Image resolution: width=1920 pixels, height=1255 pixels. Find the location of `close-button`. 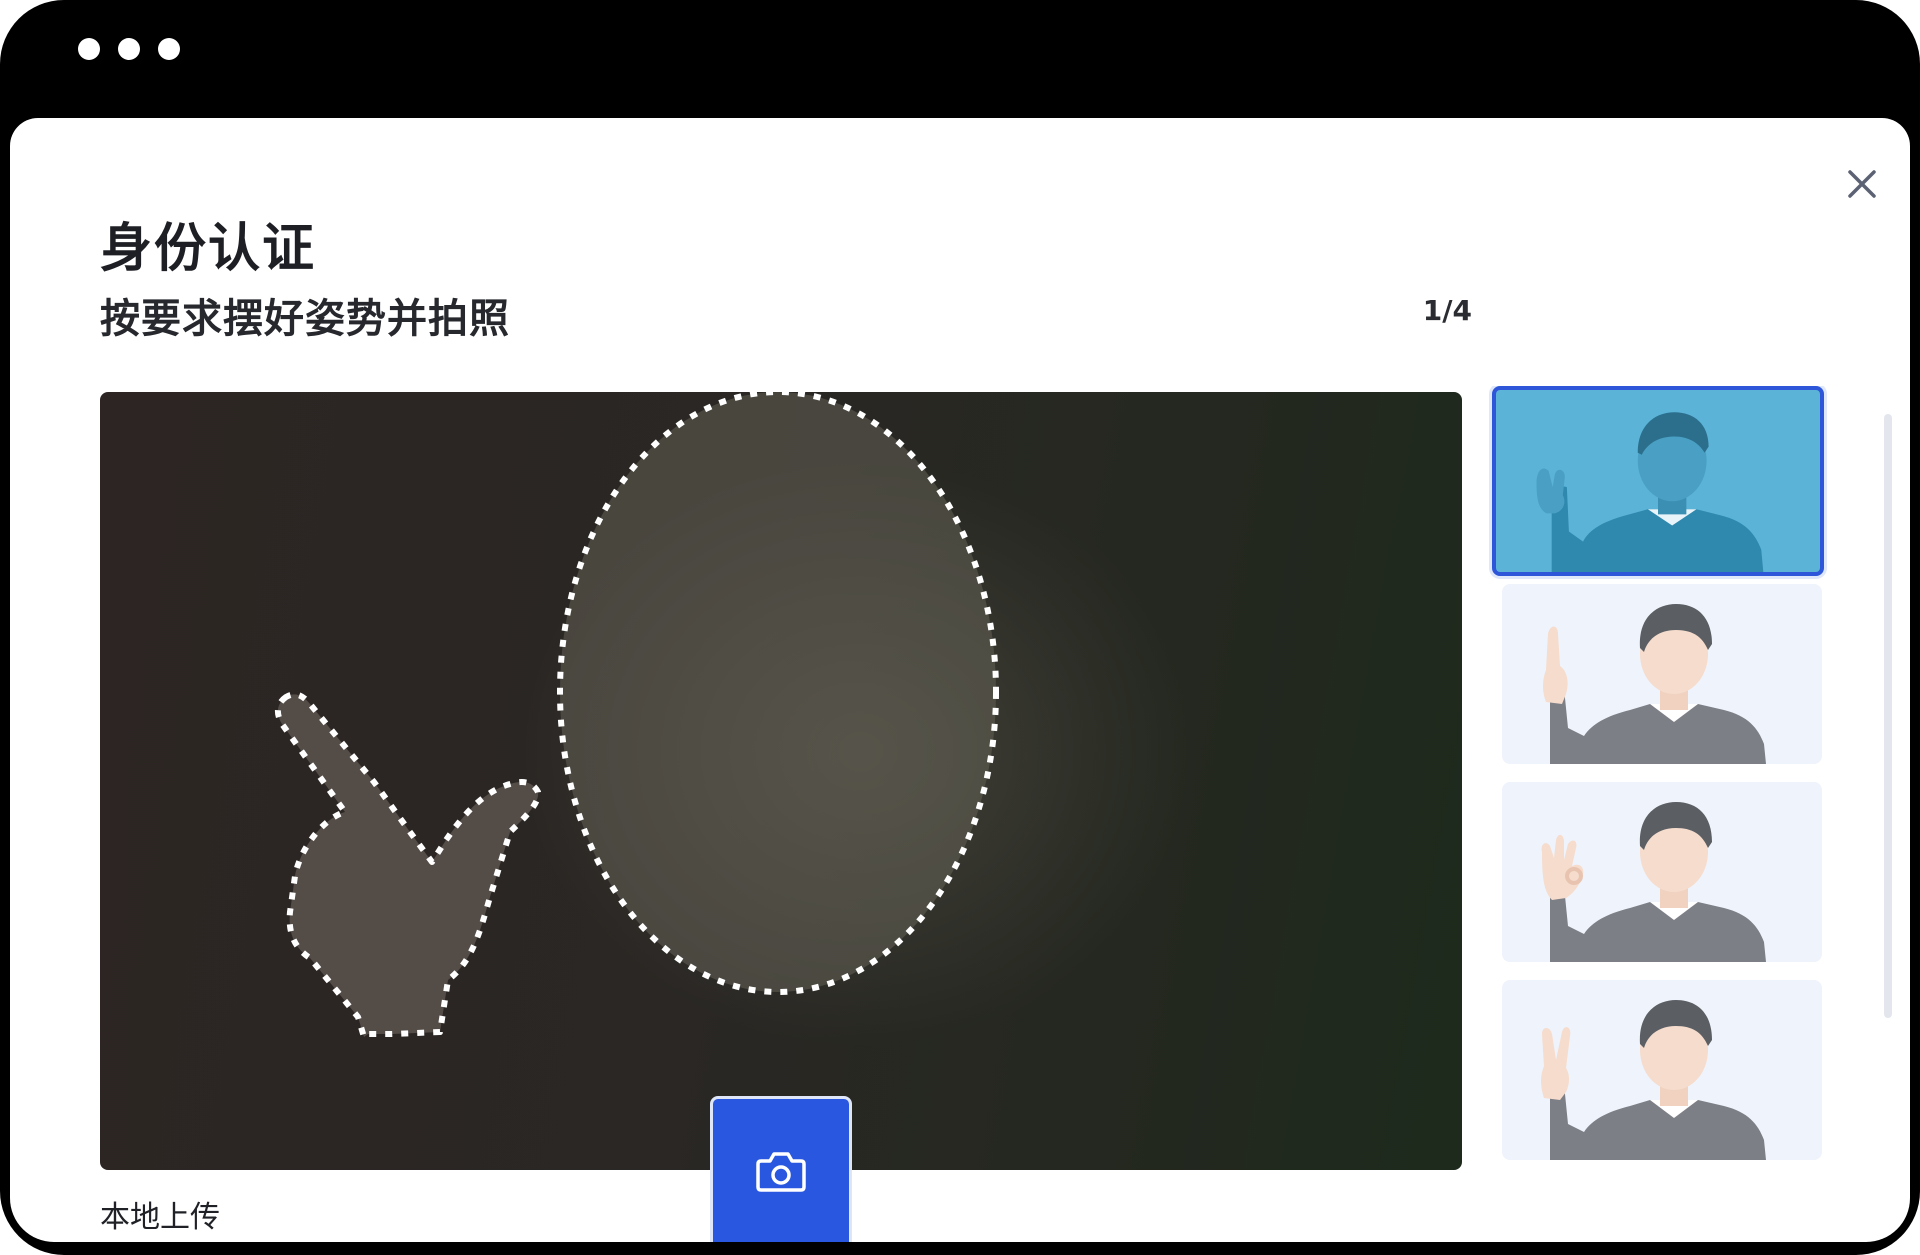

close-button is located at coordinates (1862, 184).